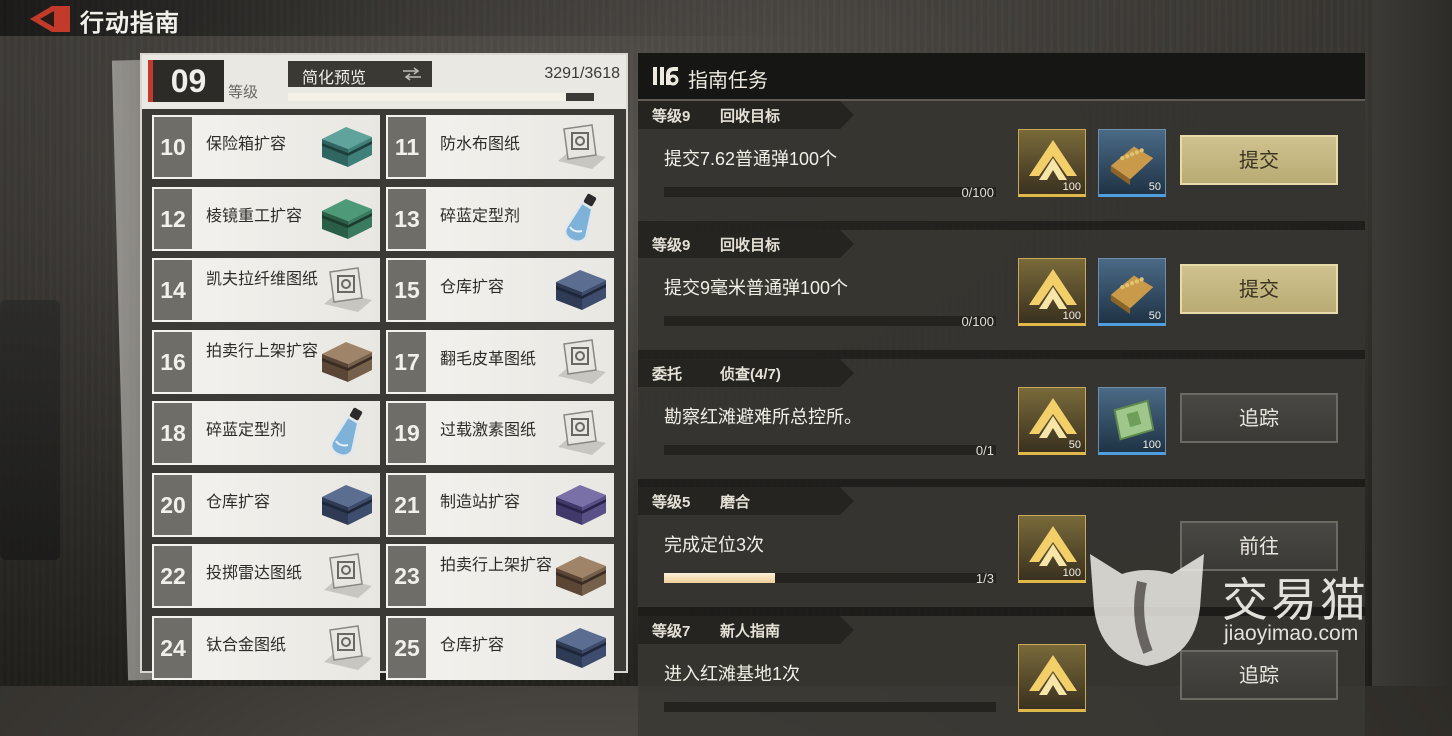 The width and height of the screenshot is (1452, 736). I want to click on unlock-item-21: 21 制造站扩容, so click(500, 504).